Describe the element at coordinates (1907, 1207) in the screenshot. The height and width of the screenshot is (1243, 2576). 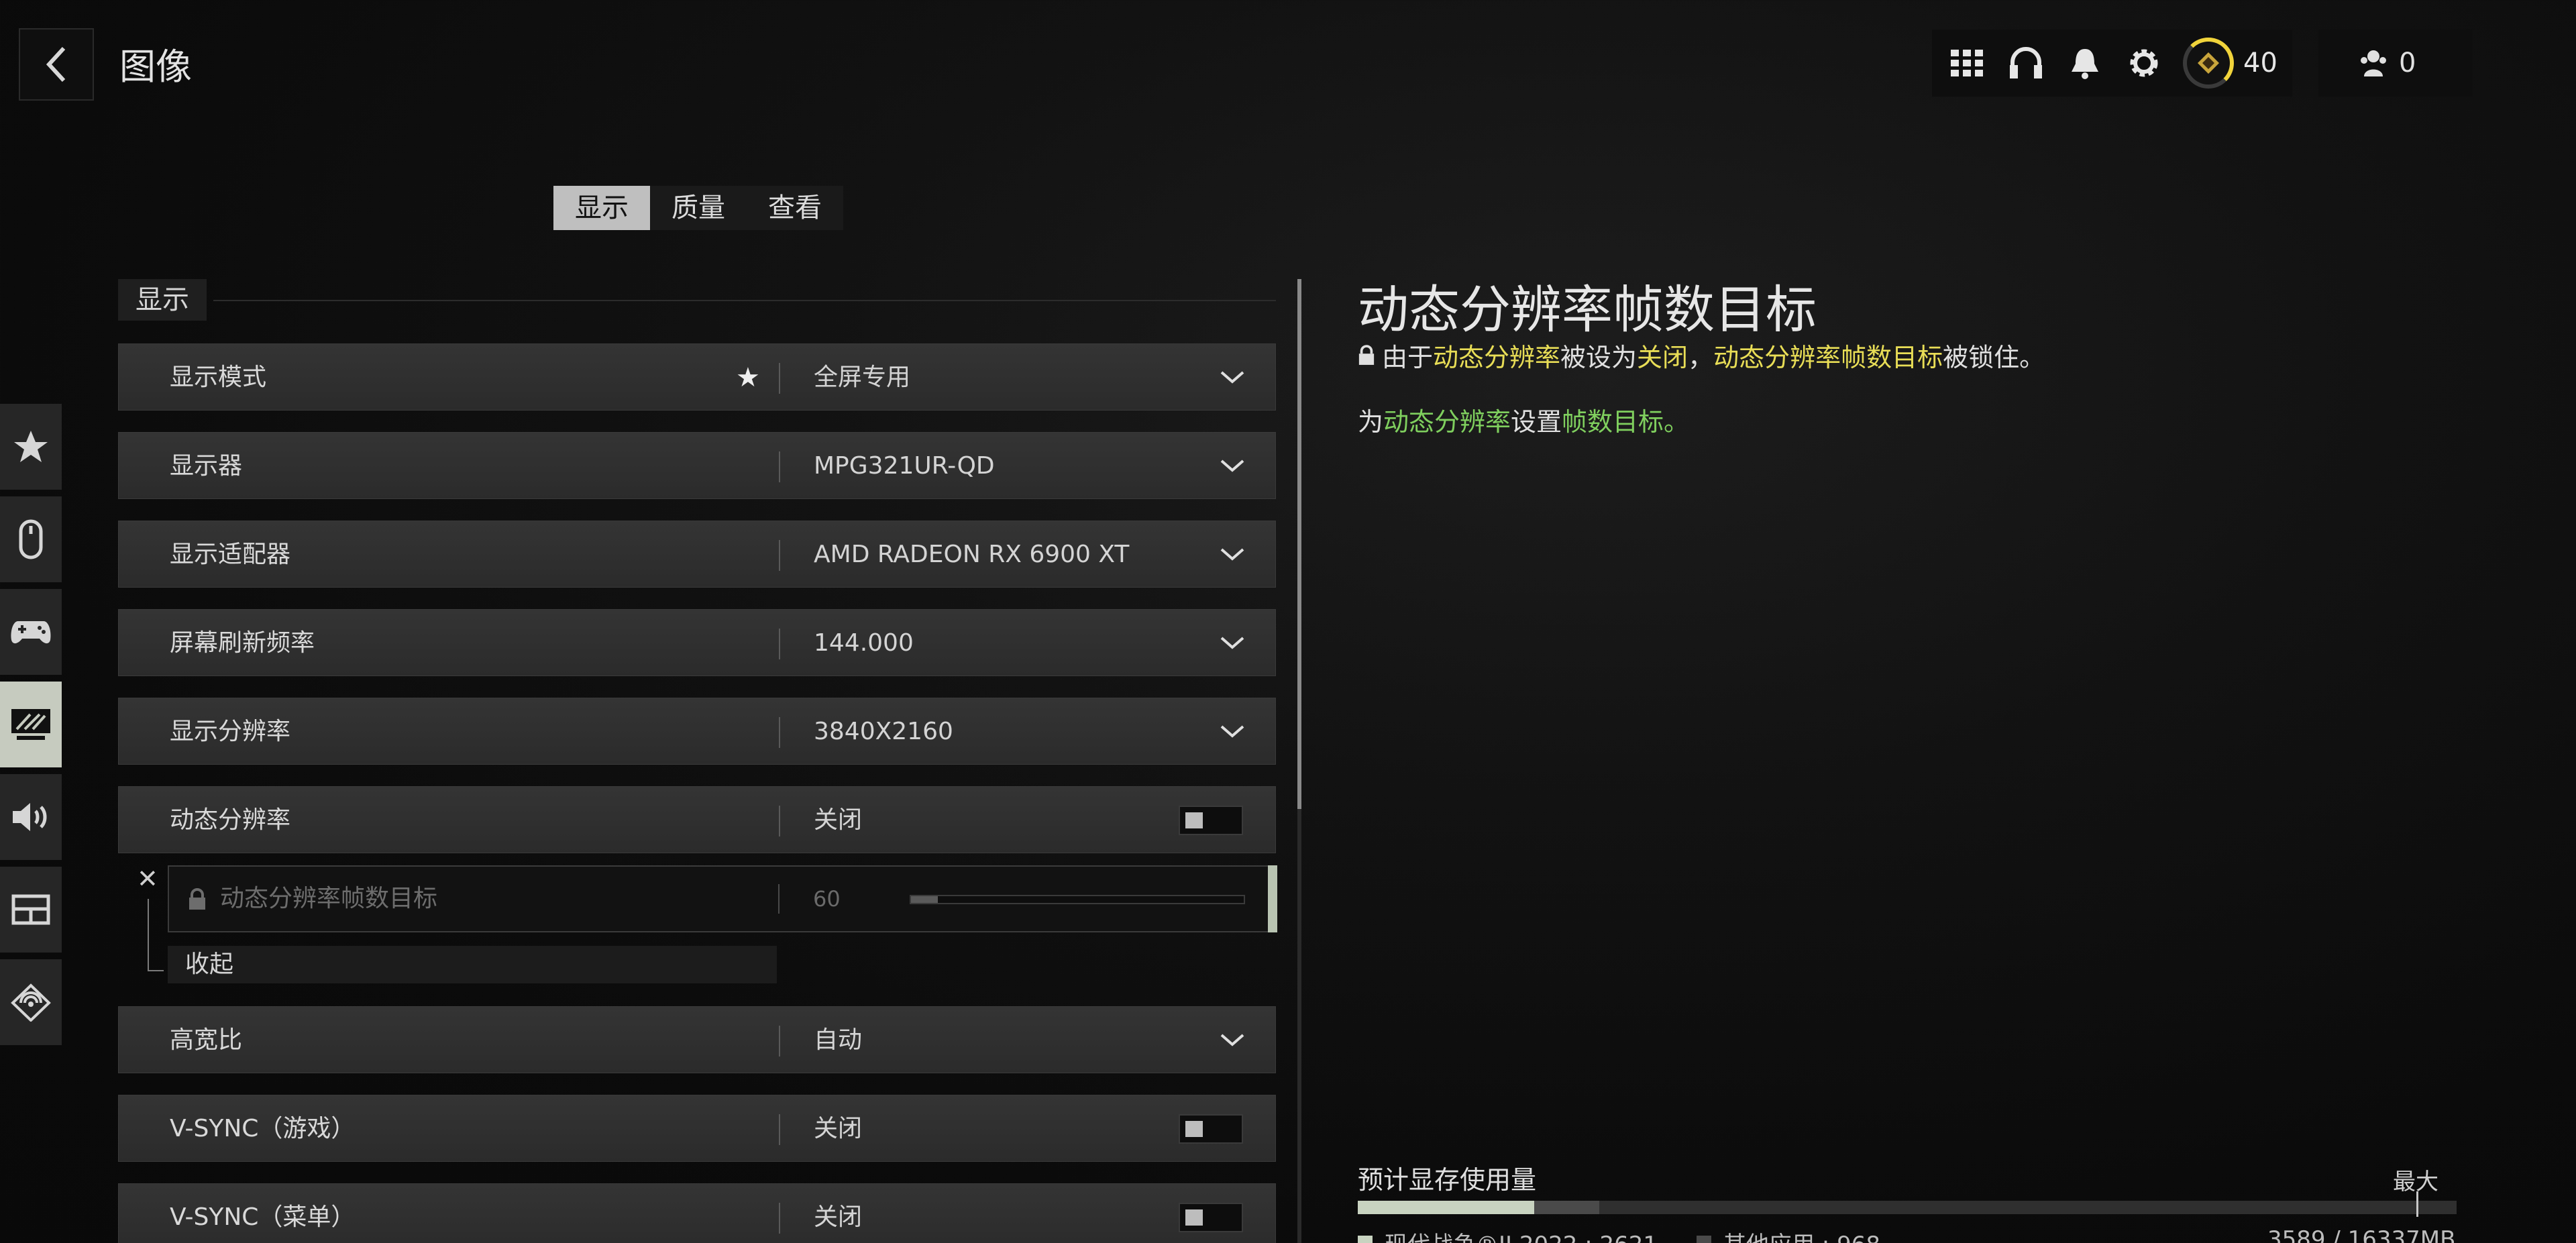
I see `vram-usage-bar` at that location.